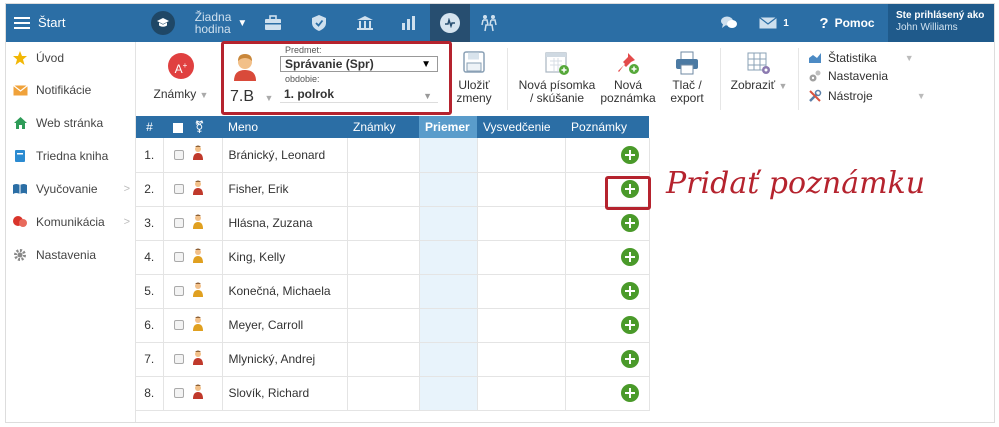 The width and height of the screenshot is (999, 427). Describe the element at coordinates (285, 155) in the screenshot. I see `student-name: Bránický, Leonard` at that location.